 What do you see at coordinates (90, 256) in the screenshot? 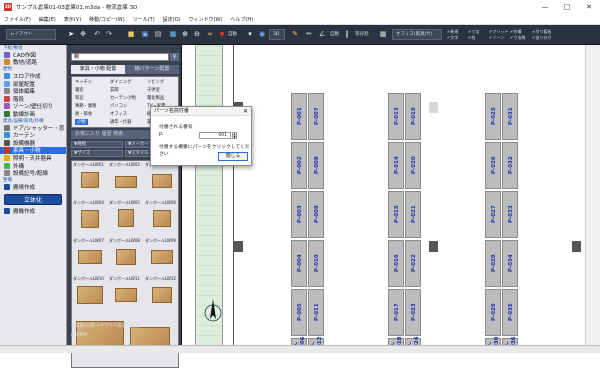
I see `part-thumbnail: ダンボールLW07` at bounding box center [90, 256].